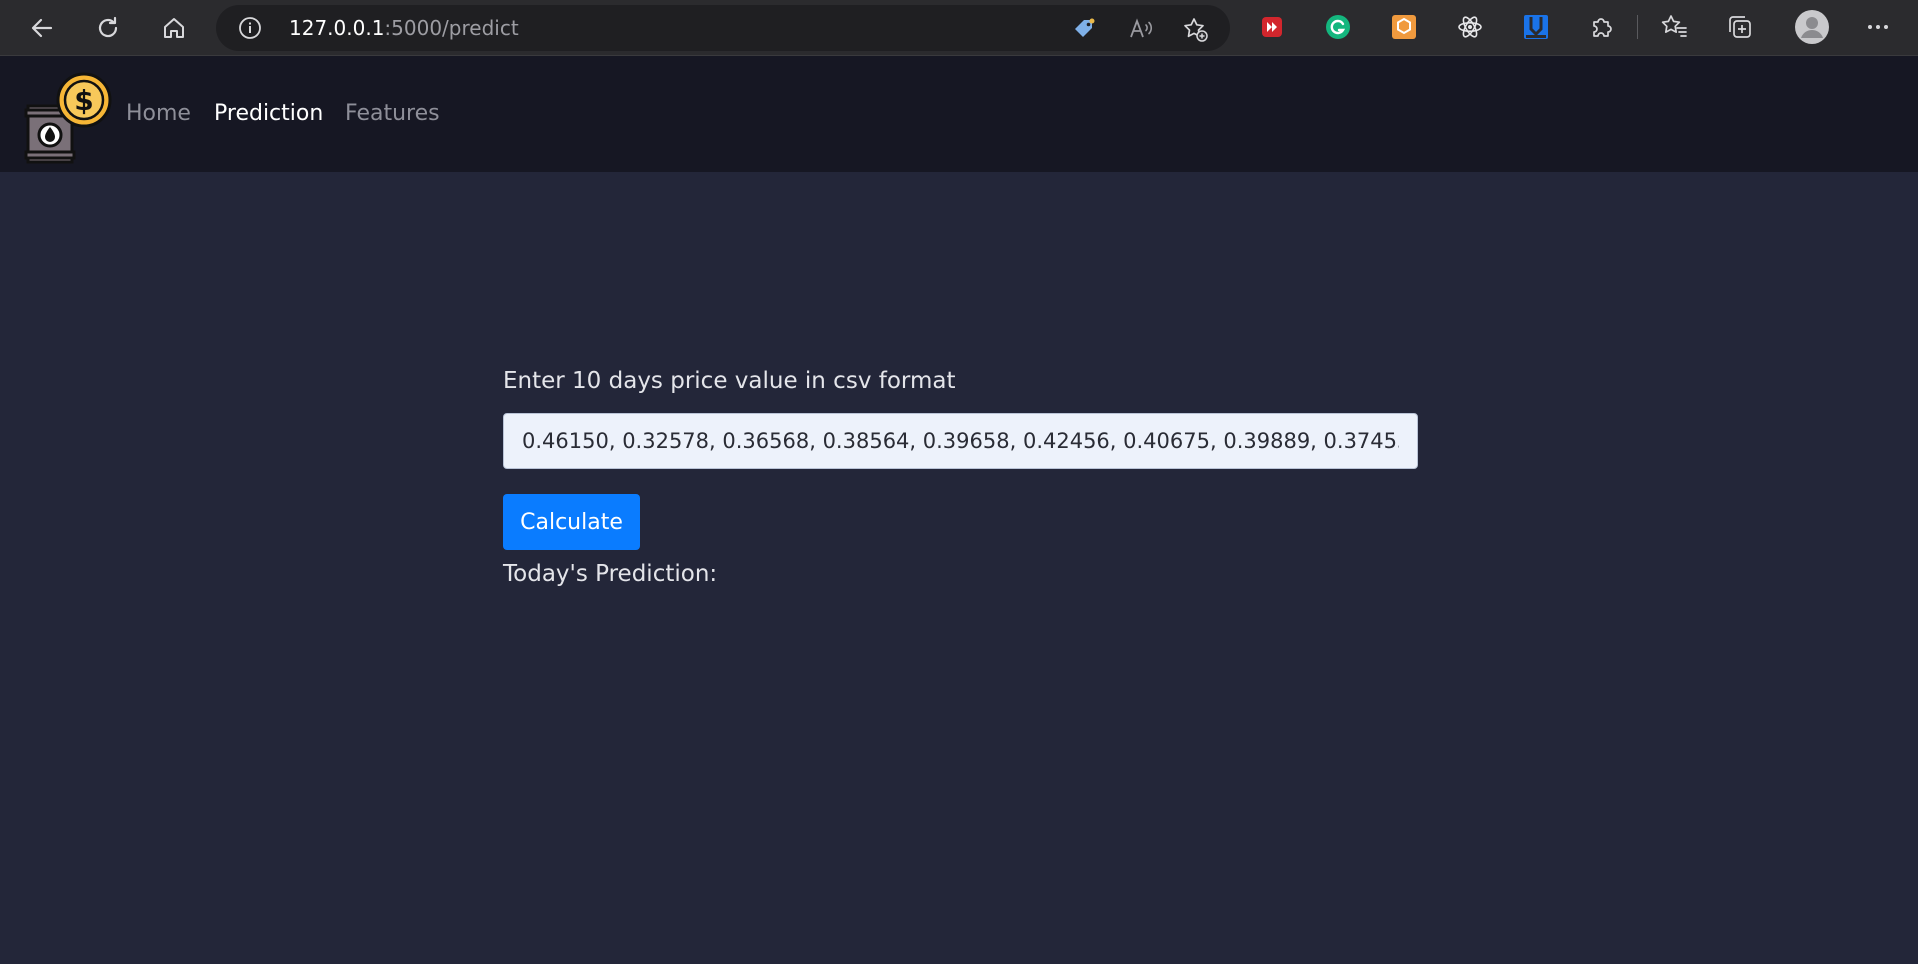 The width and height of the screenshot is (1918, 964). What do you see at coordinates (1536, 27) in the screenshot?
I see `download-extension-icon` at bounding box center [1536, 27].